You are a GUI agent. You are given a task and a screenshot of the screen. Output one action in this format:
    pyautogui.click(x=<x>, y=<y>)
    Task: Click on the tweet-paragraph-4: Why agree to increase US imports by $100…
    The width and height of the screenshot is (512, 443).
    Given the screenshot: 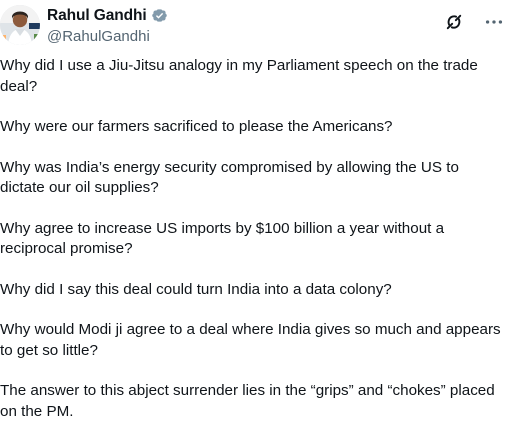 What is the action you would take?
    pyautogui.click(x=222, y=238)
    